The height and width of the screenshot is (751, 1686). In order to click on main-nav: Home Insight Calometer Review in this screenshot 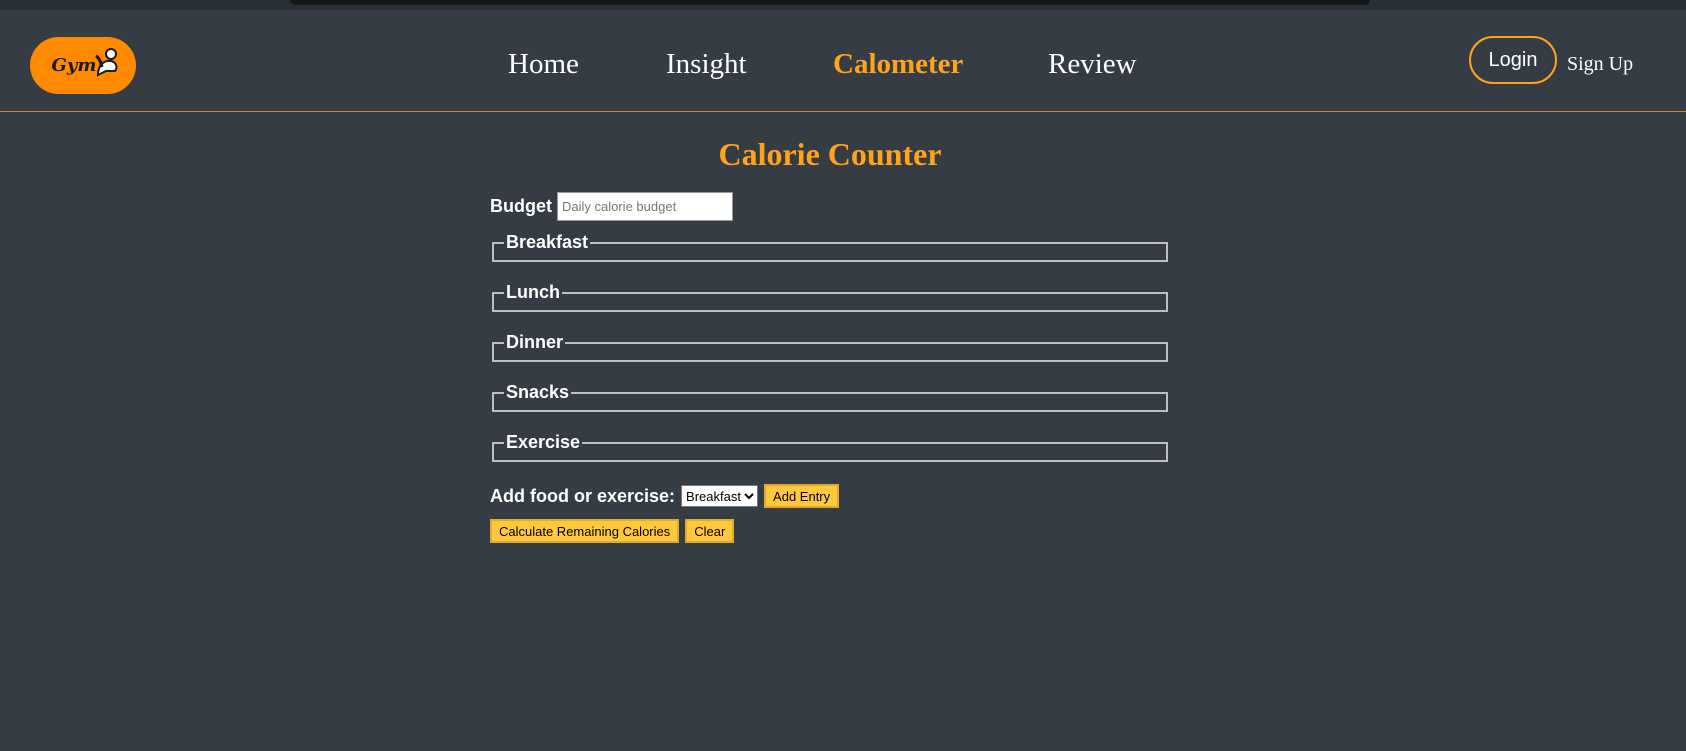, I will do `click(843, 60)`.